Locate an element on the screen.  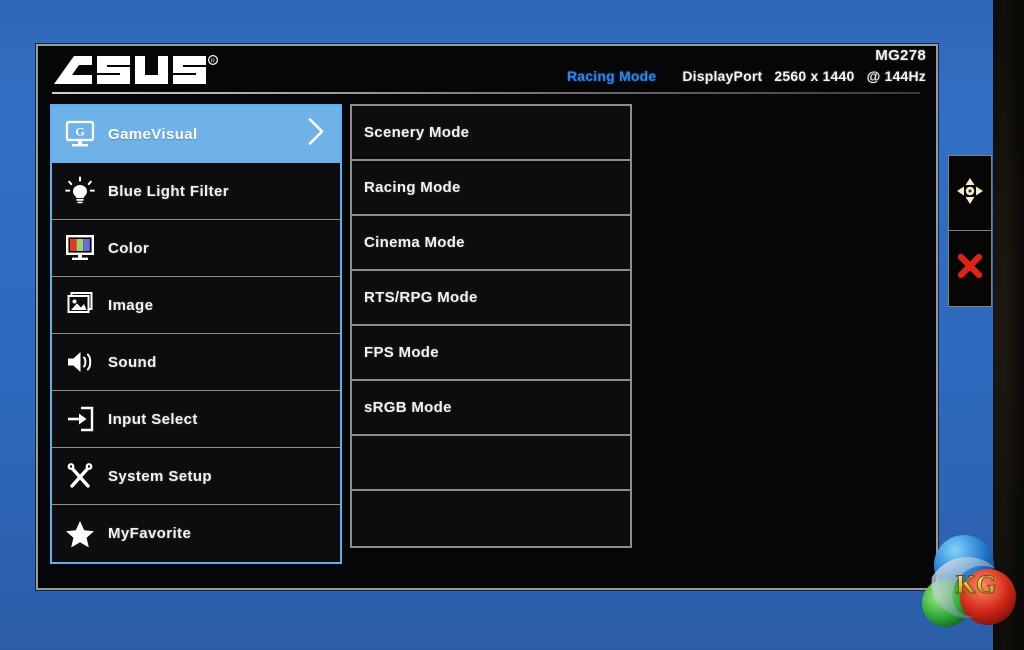
resolution-label: 2560 x 1440 is located at coordinates (814, 76).